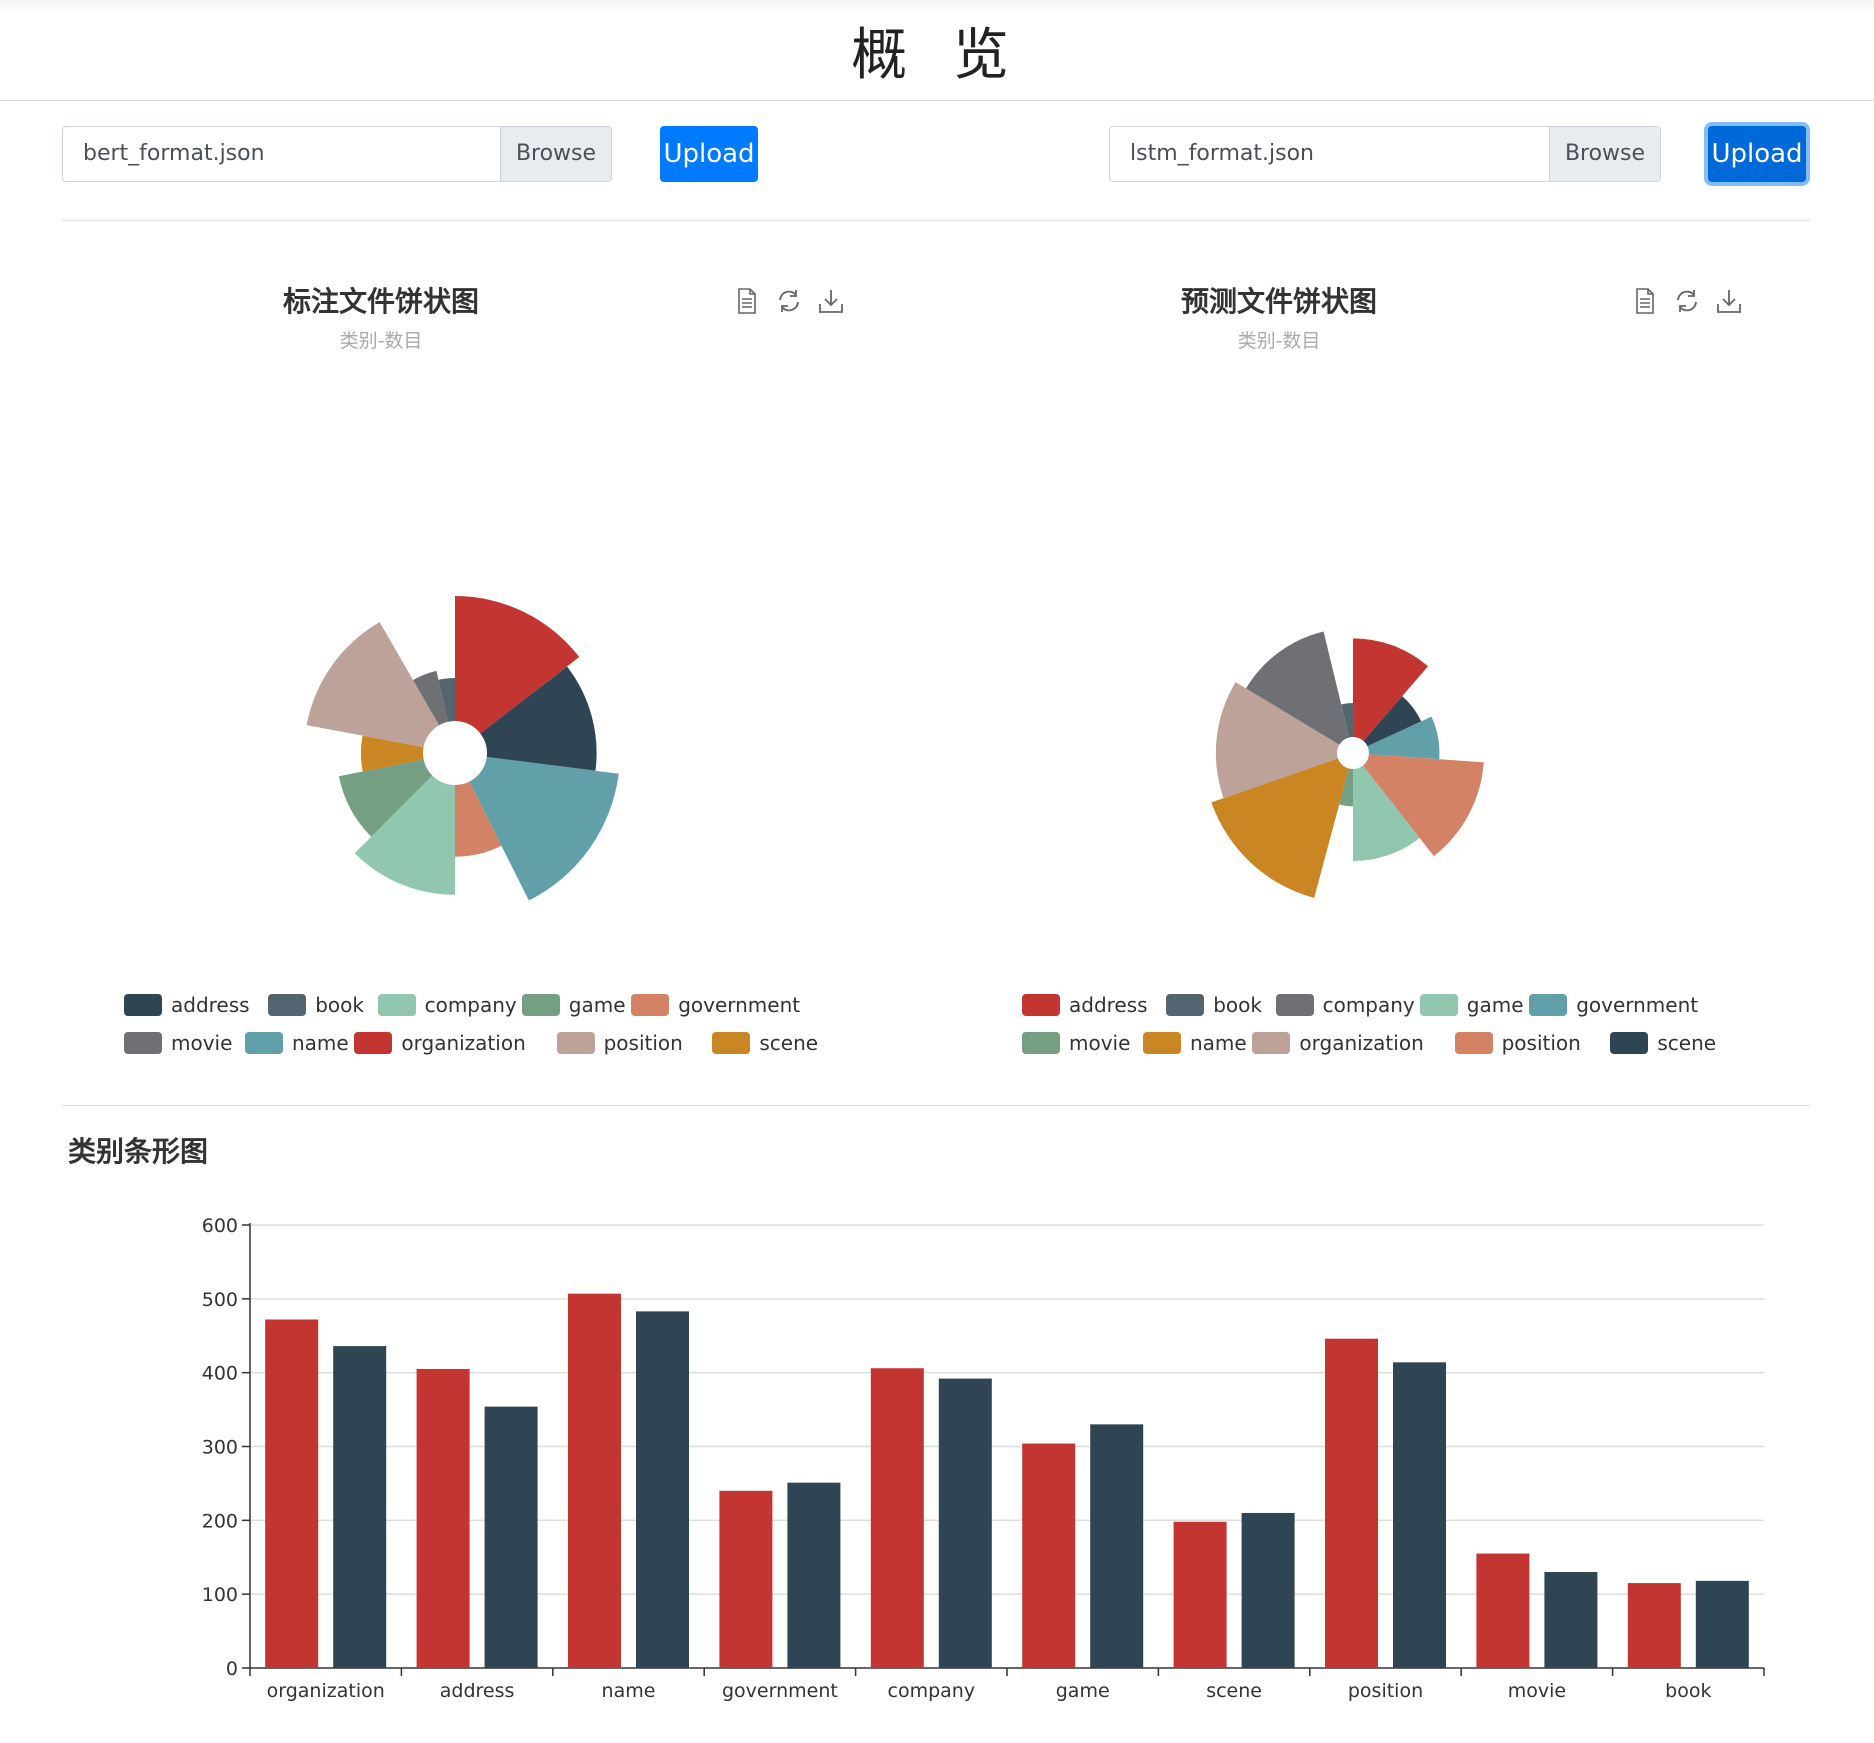  Describe the element at coordinates (220, 1595) in the screenshot. I see `y-tick-label: 100` at that location.